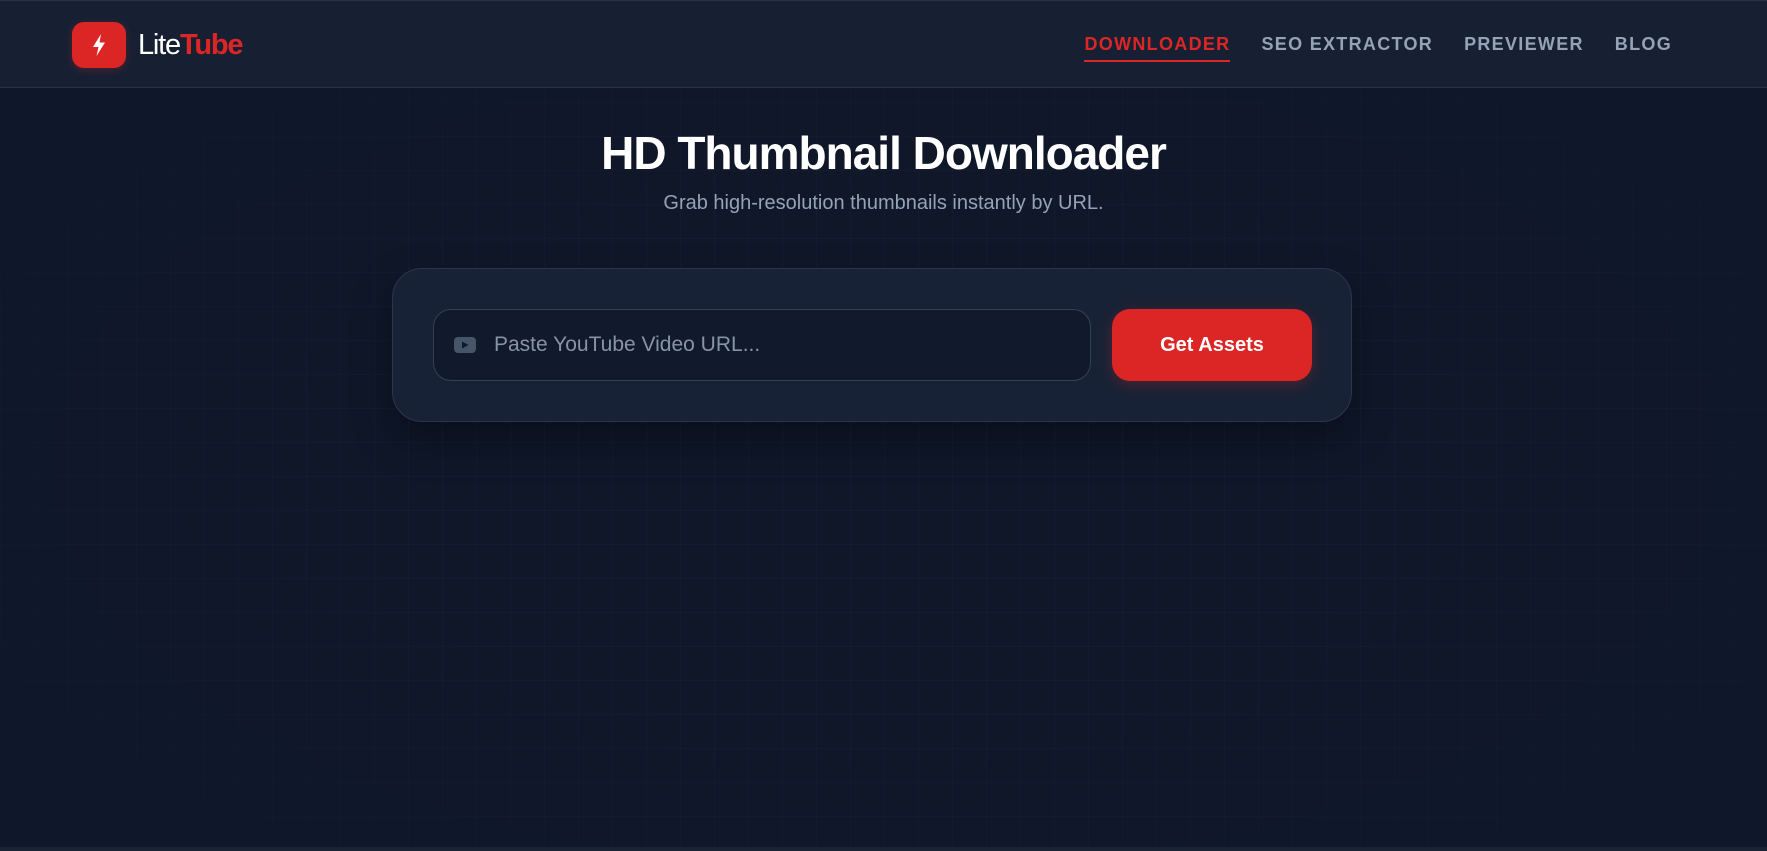 This screenshot has width=1767, height=851. What do you see at coordinates (1212, 345) in the screenshot?
I see `get-assets-button: Get Assets` at bounding box center [1212, 345].